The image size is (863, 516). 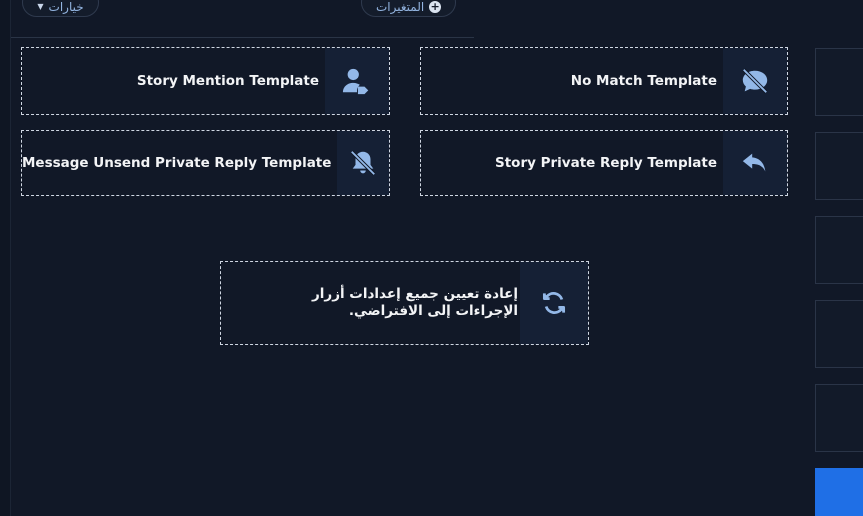 I want to click on message-unsend-template-card: Message Unsend Private Reply Template, so click(x=205, y=163).